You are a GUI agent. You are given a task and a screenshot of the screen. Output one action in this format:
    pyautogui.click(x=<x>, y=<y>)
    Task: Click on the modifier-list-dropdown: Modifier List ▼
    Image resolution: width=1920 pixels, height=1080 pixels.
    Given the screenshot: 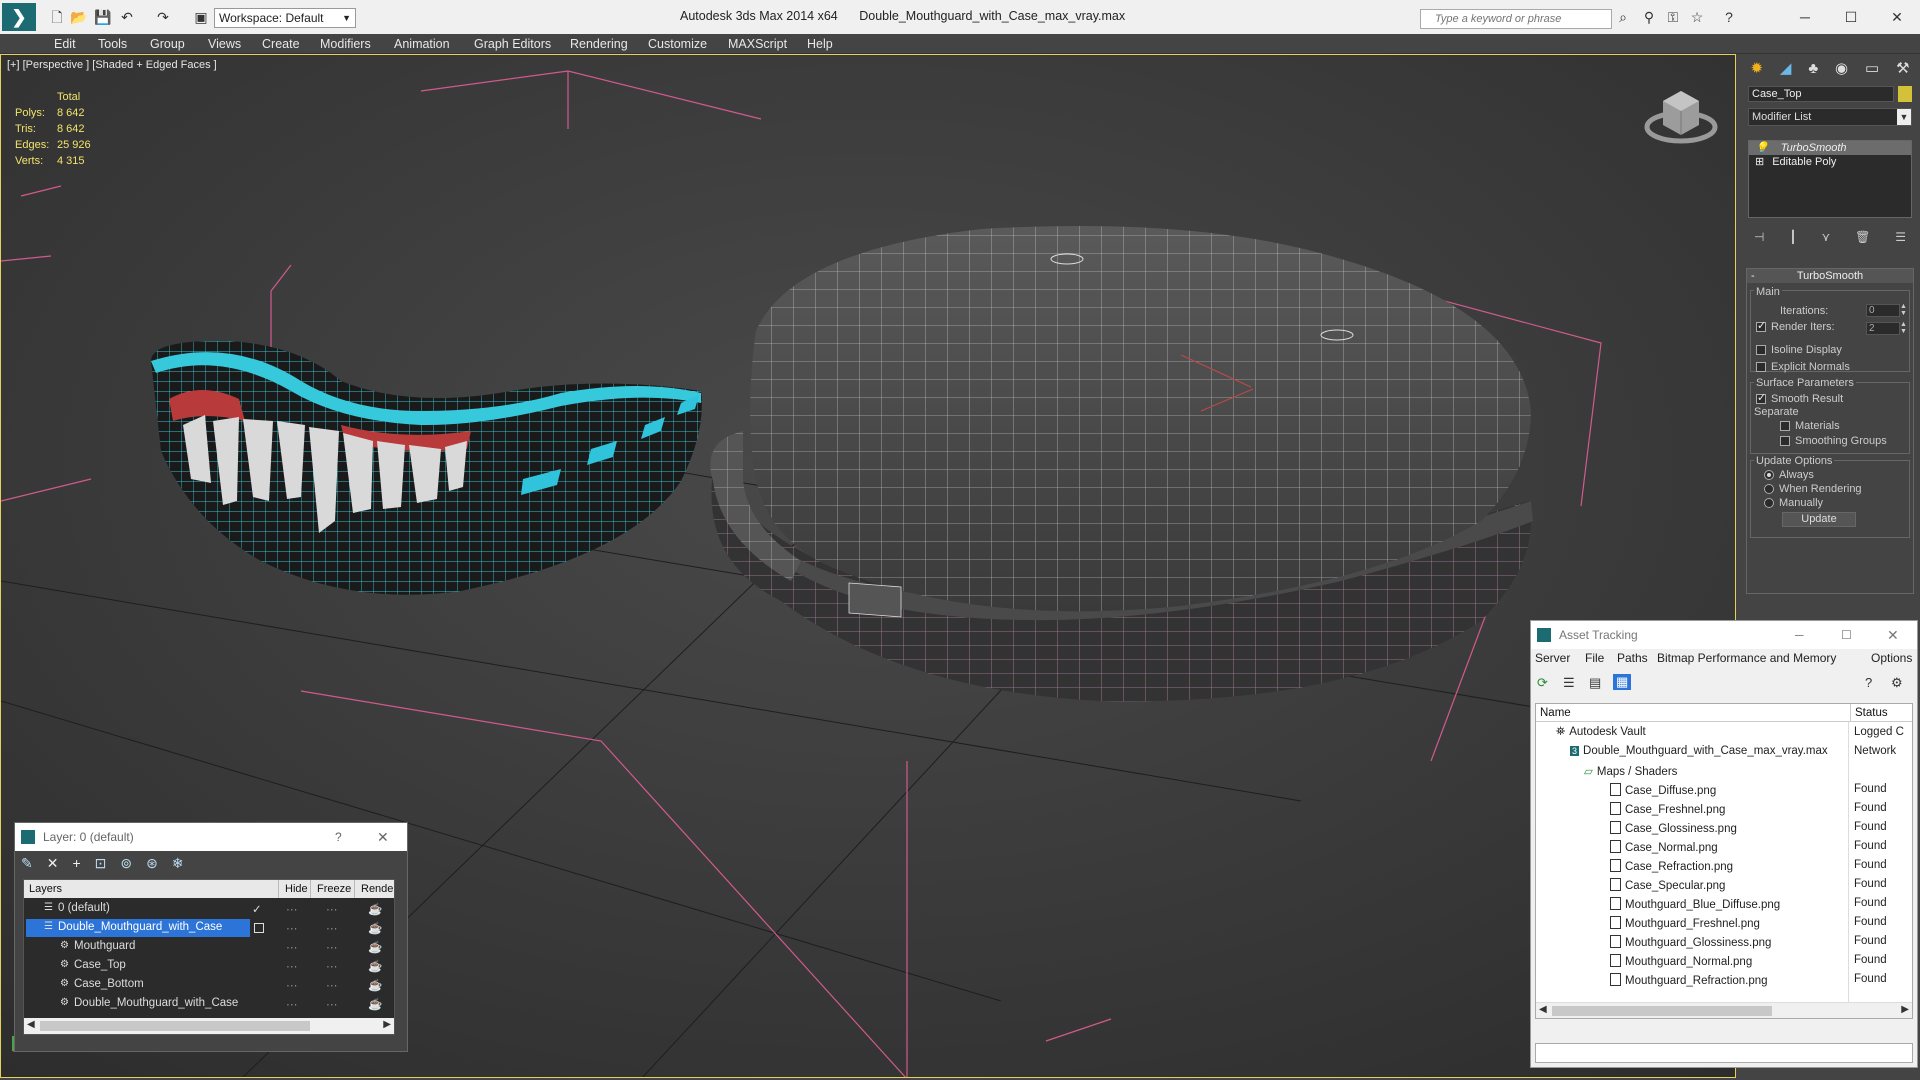 What is the action you would take?
    pyautogui.click(x=1830, y=117)
    